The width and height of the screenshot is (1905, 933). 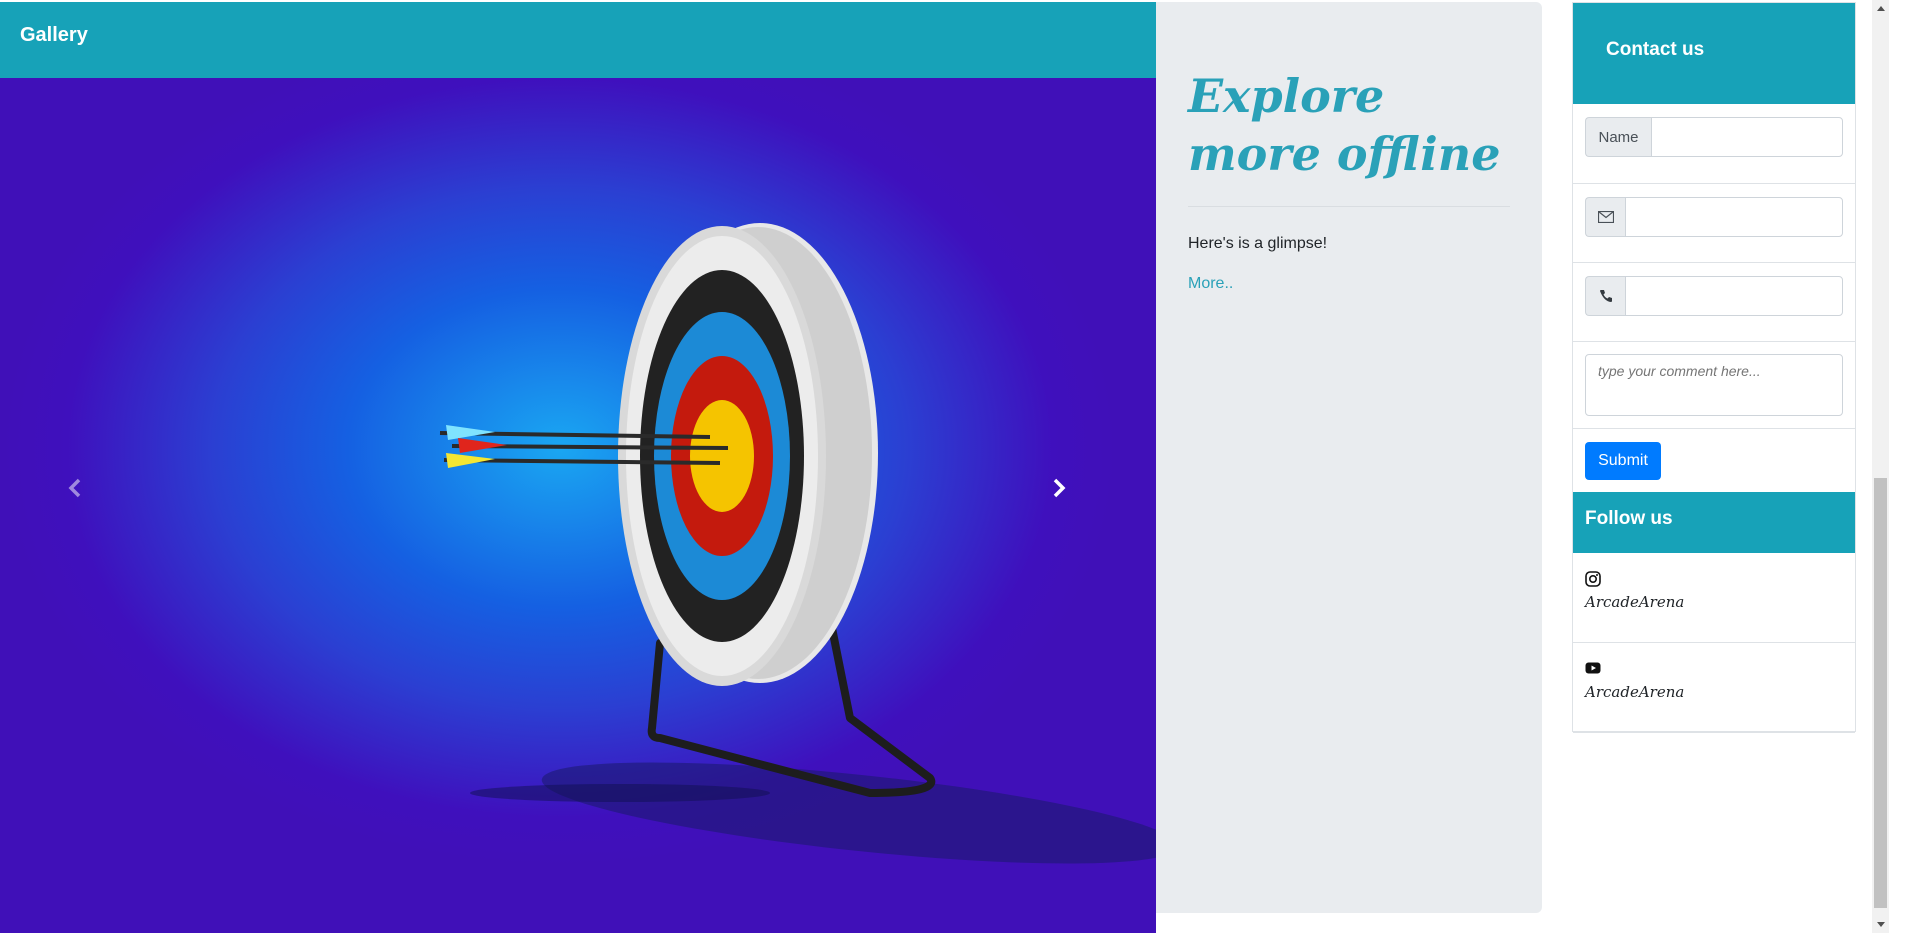 What do you see at coordinates (1349, 206) in the screenshot?
I see `explore-divider` at bounding box center [1349, 206].